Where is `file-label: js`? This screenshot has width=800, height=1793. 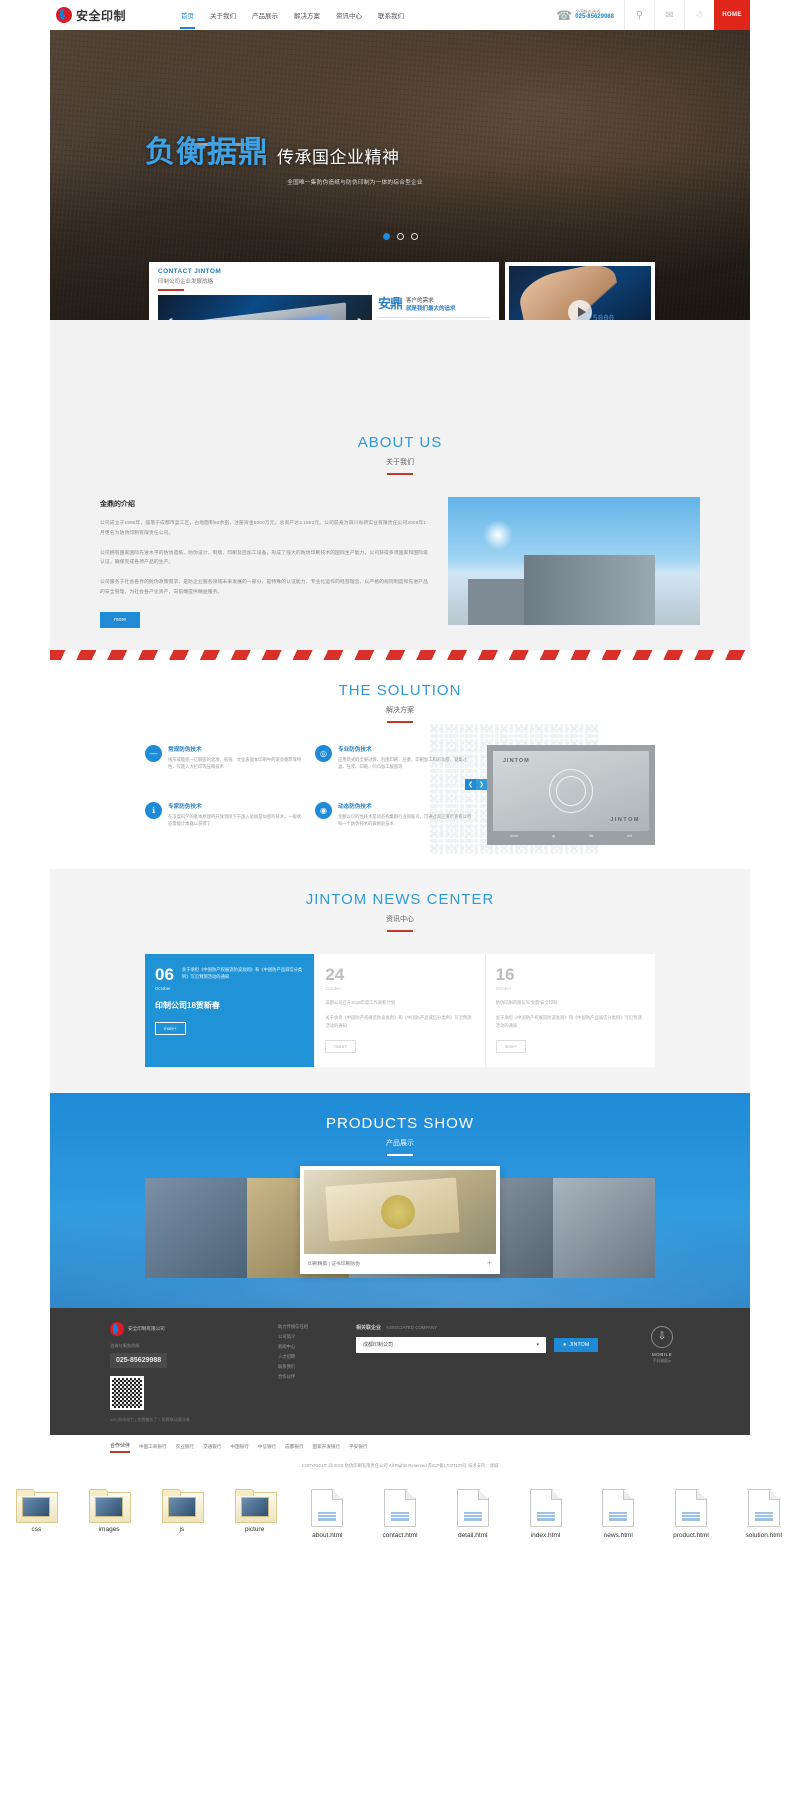
file-label: js is located at coordinates (182, 1529).